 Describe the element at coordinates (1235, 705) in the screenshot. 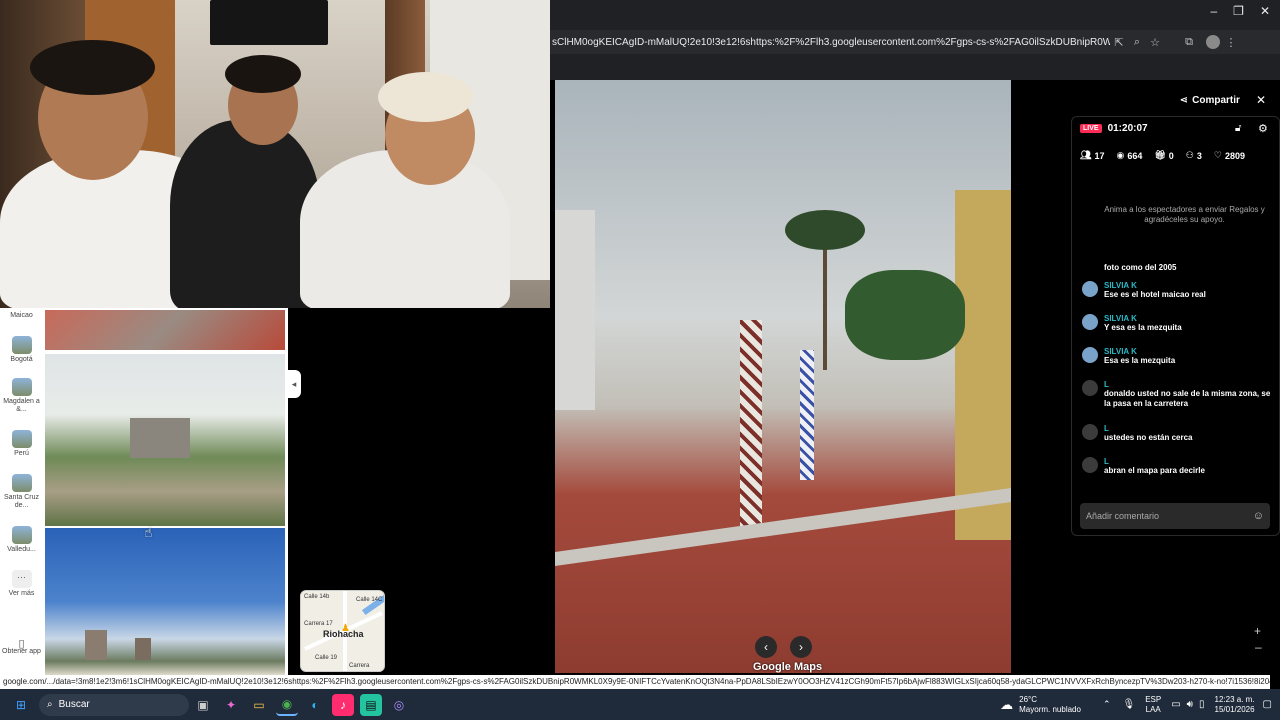

I see `clock: 12:23 a. m. 15/01/2026` at that location.